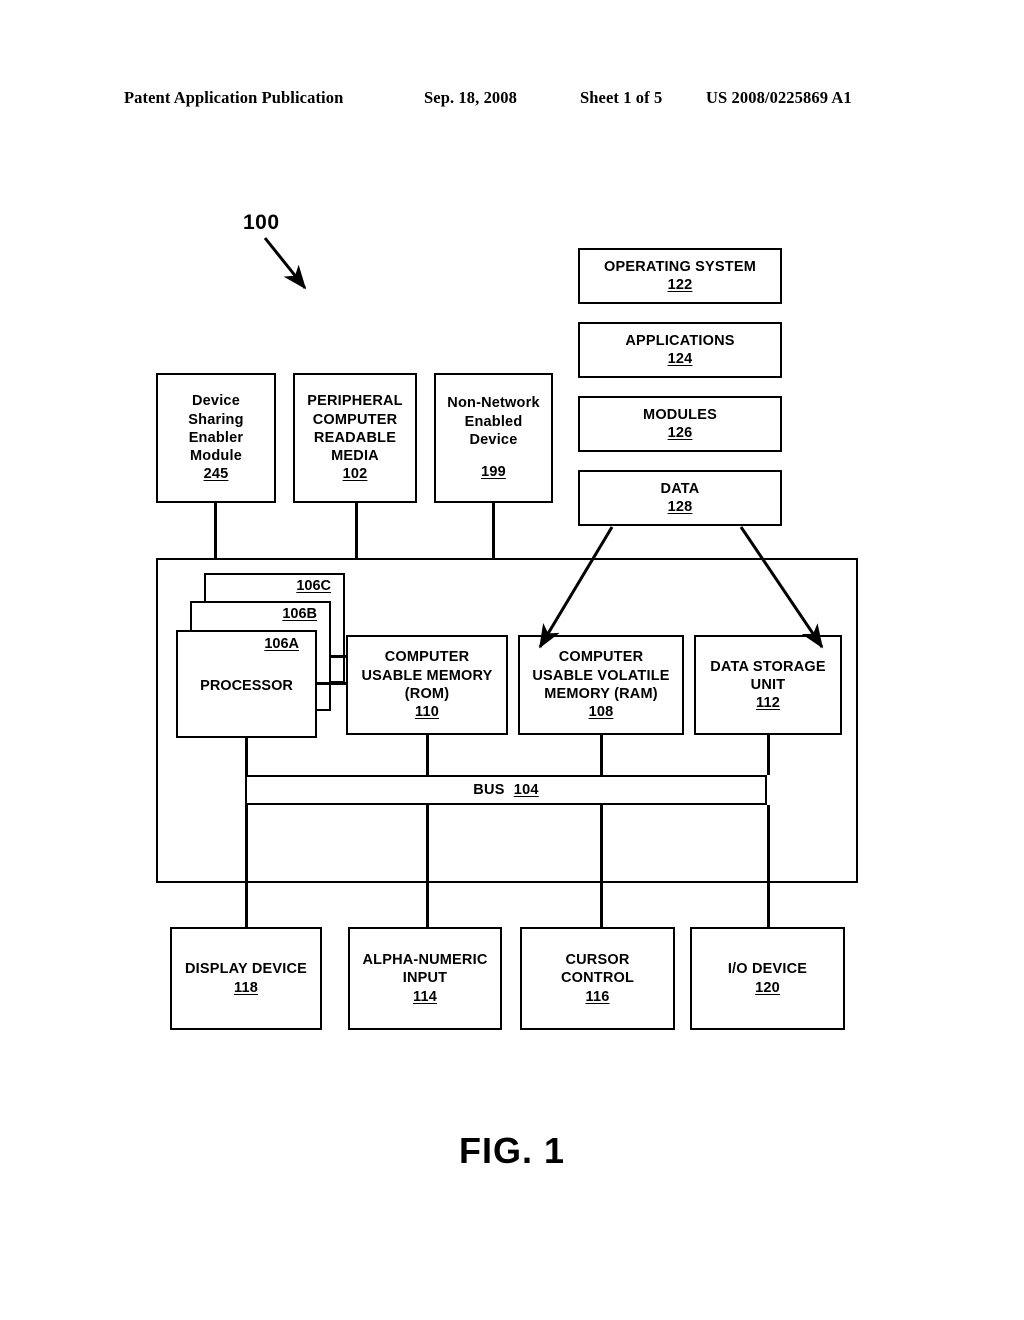 This screenshot has height=1320, width=1024. What do you see at coordinates (246, 756) in the screenshot?
I see `connector-processor-to-bus` at bounding box center [246, 756].